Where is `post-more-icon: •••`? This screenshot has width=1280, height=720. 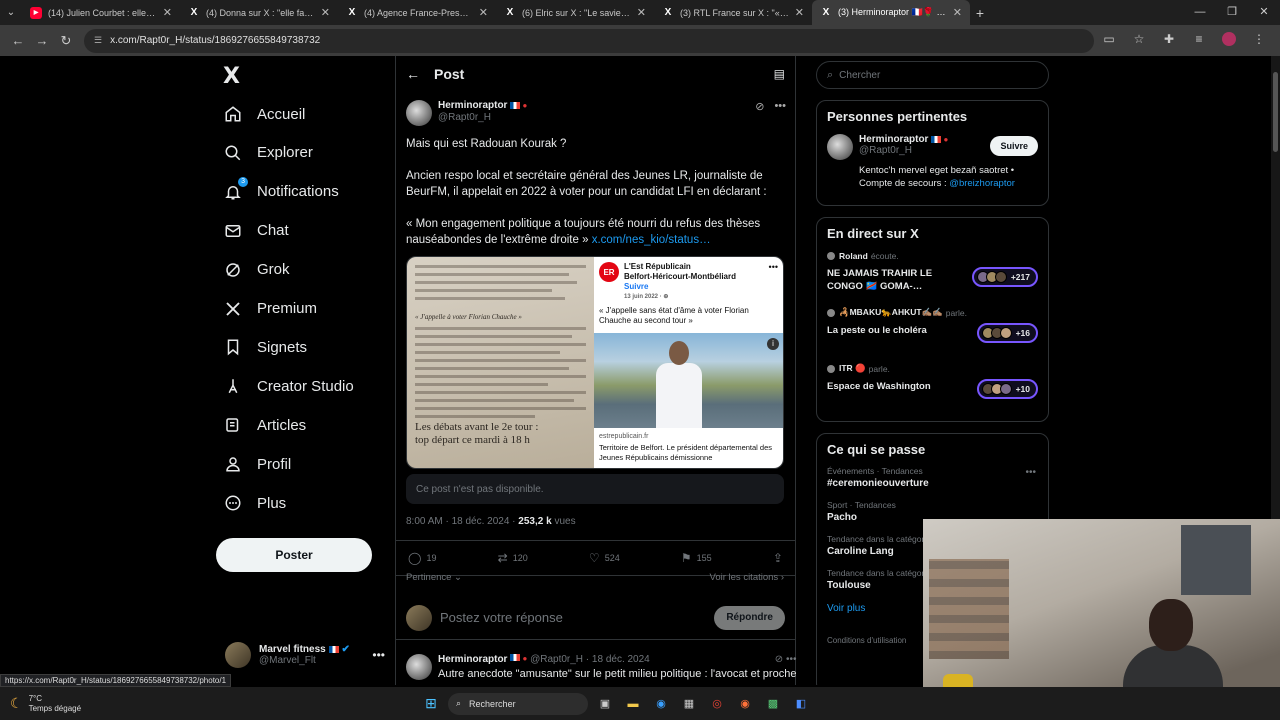
post-more-icon: ••• is located at coordinates (780, 106).